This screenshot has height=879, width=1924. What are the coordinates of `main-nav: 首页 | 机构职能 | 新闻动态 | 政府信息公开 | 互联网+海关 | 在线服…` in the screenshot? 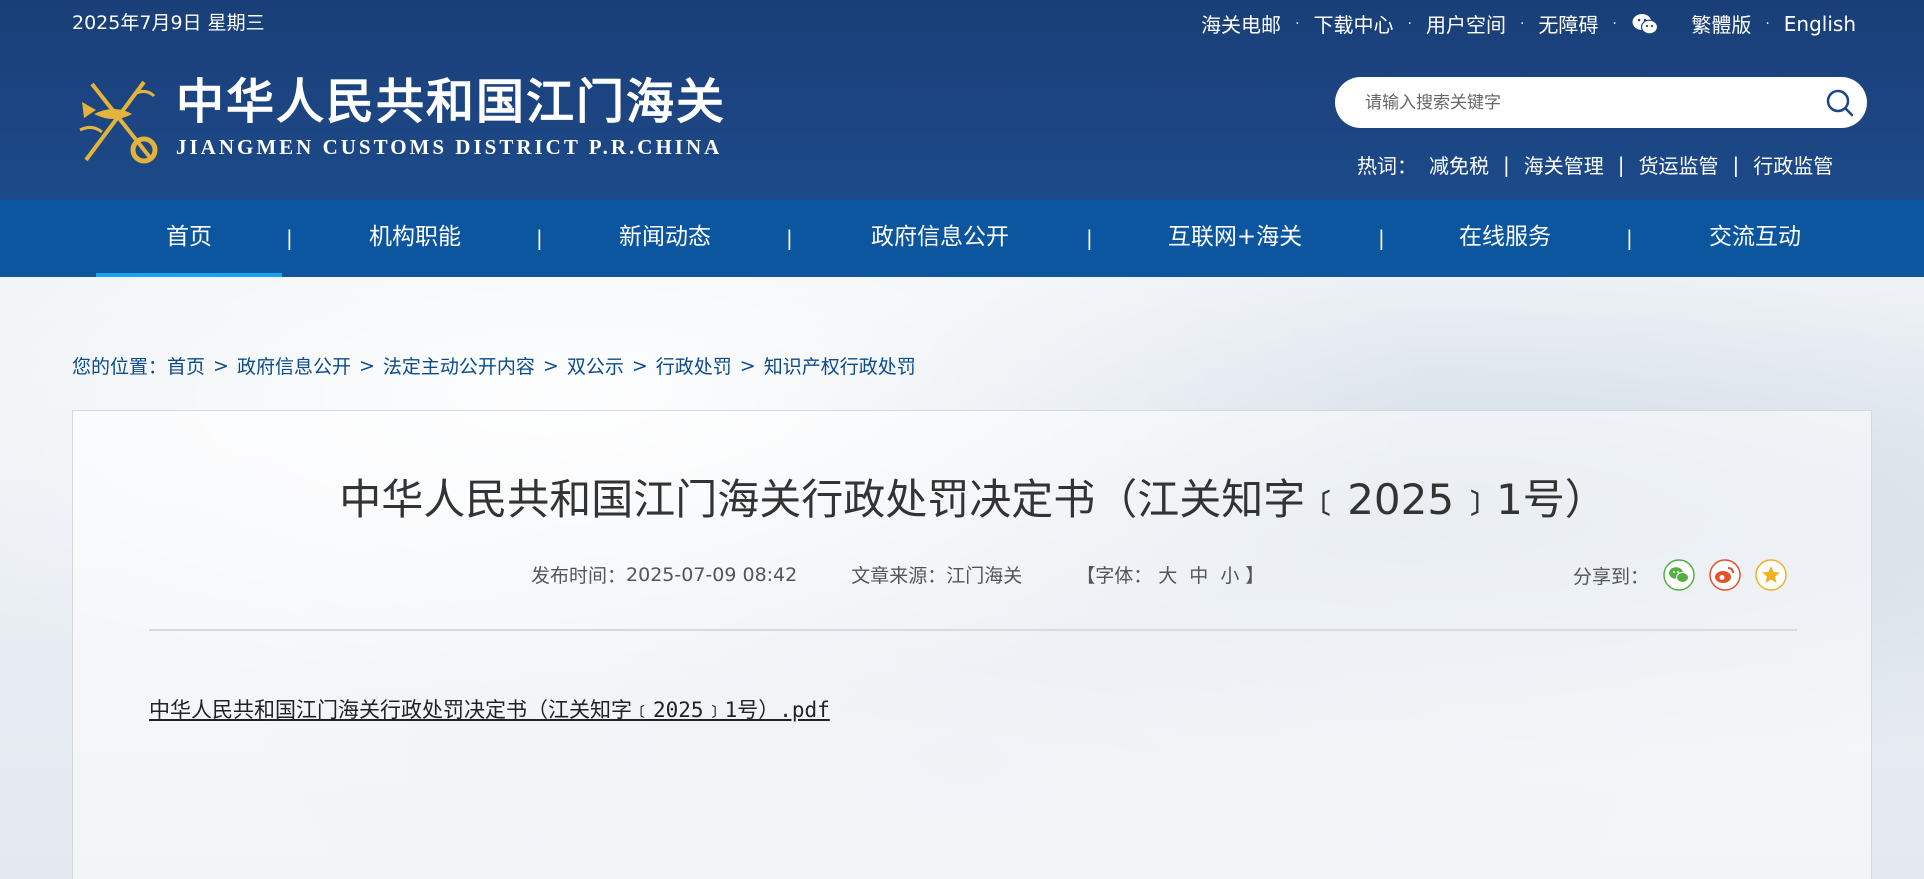 It's located at (962, 238).